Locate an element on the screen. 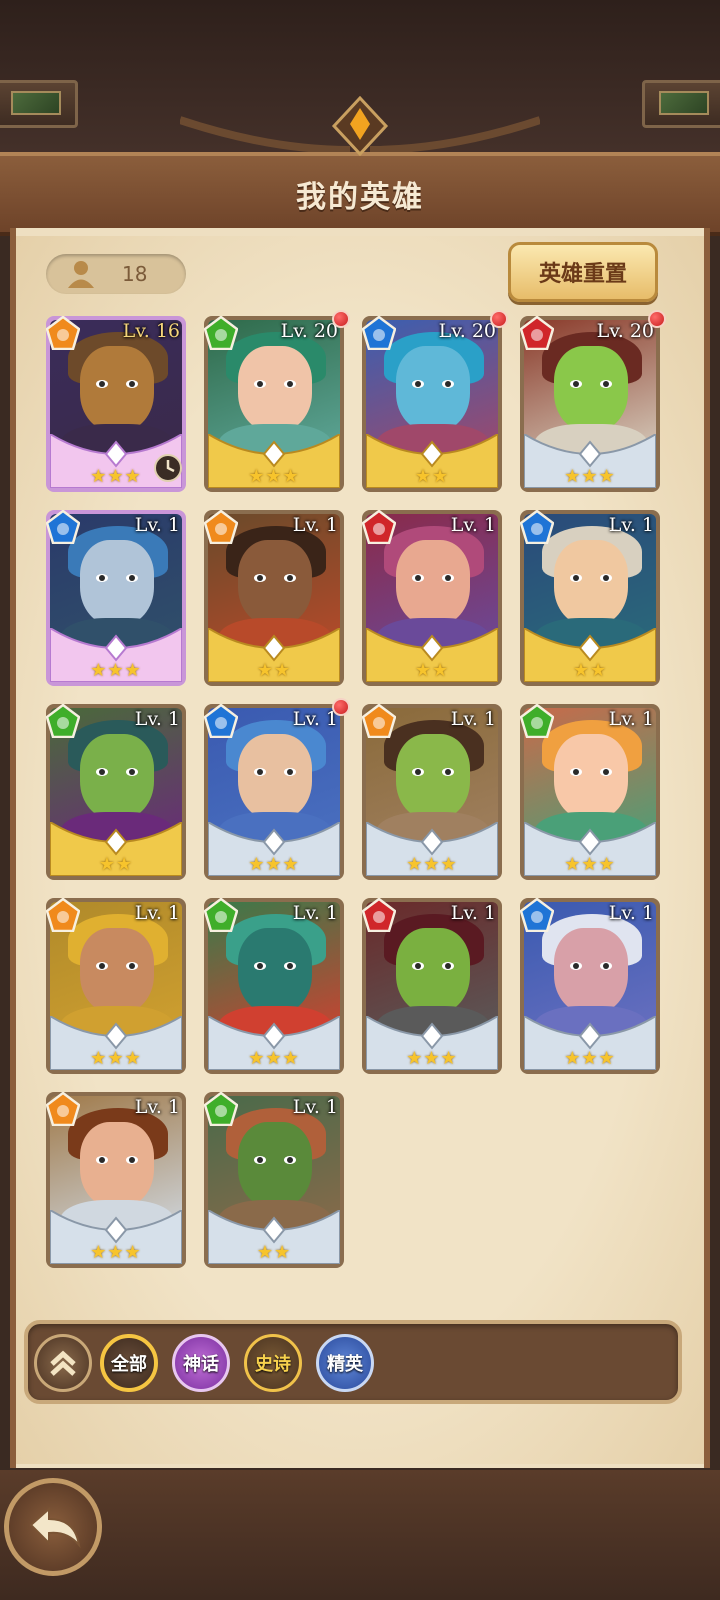 Image resolution: width=720 pixels, height=1600 pixels. hero-count-badge: 18 is located at coordinates (116, 274).